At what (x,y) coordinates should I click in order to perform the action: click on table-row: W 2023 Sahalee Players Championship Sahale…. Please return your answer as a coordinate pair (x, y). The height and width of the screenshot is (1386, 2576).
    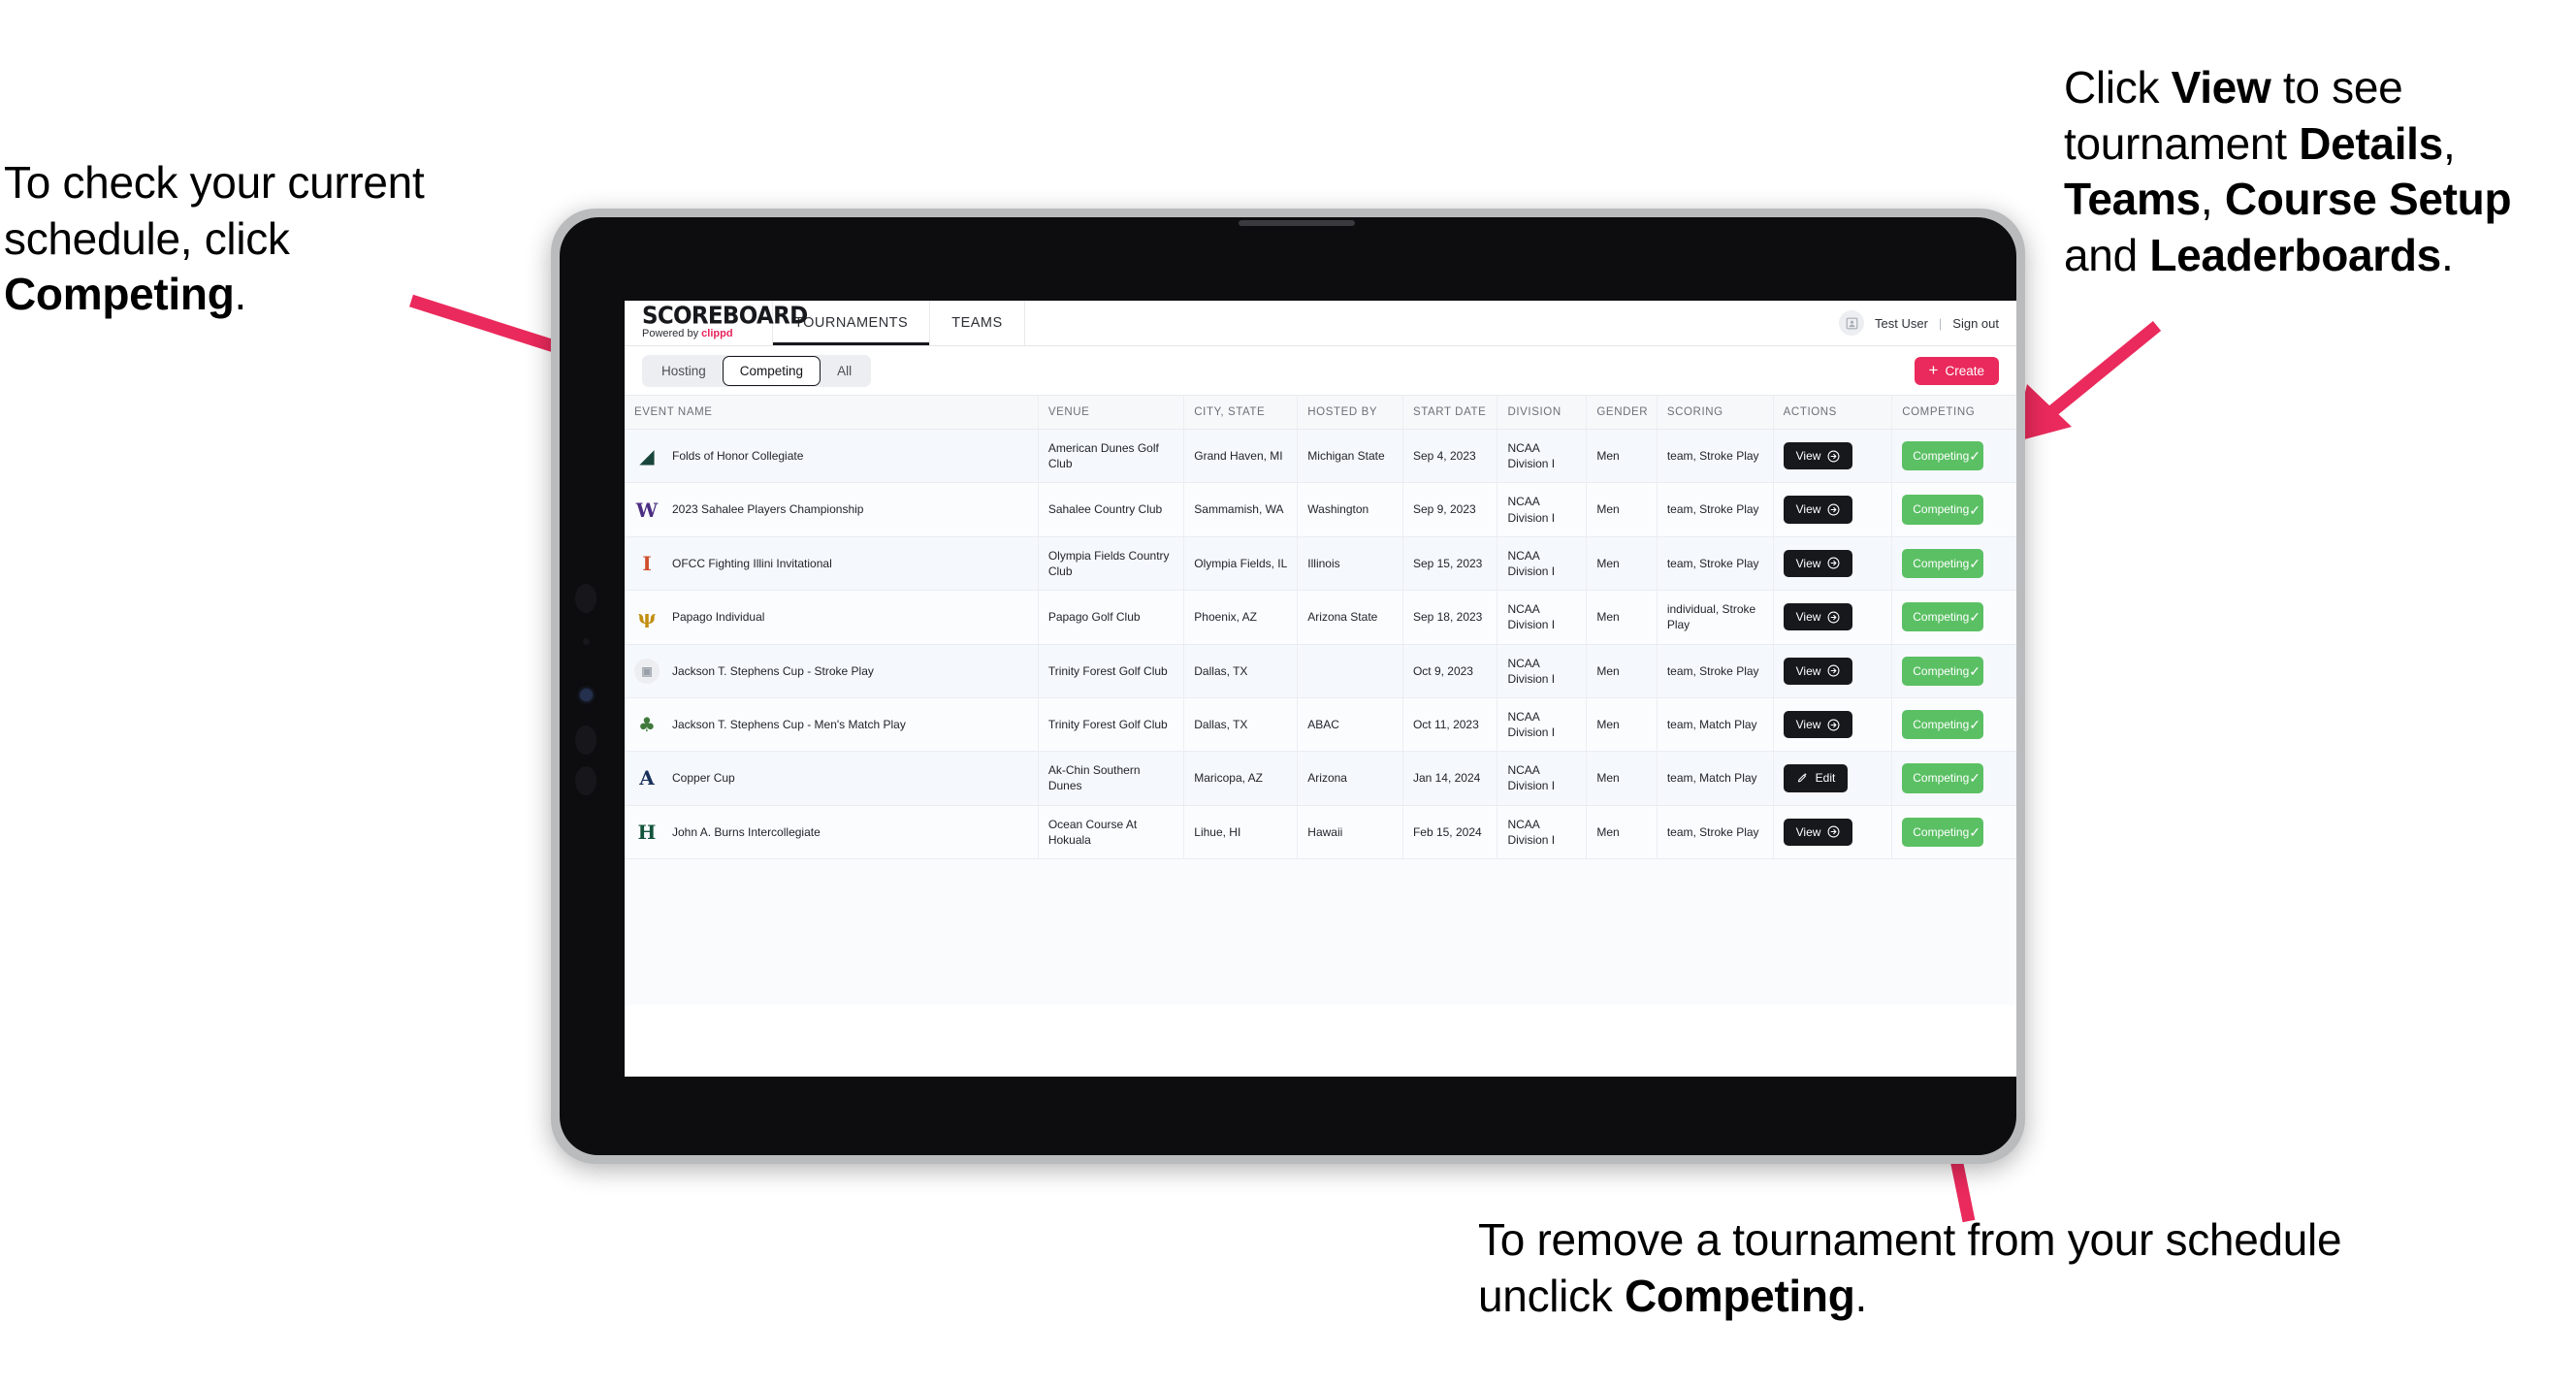
    Looking at the image, I should click on (1320, 510).